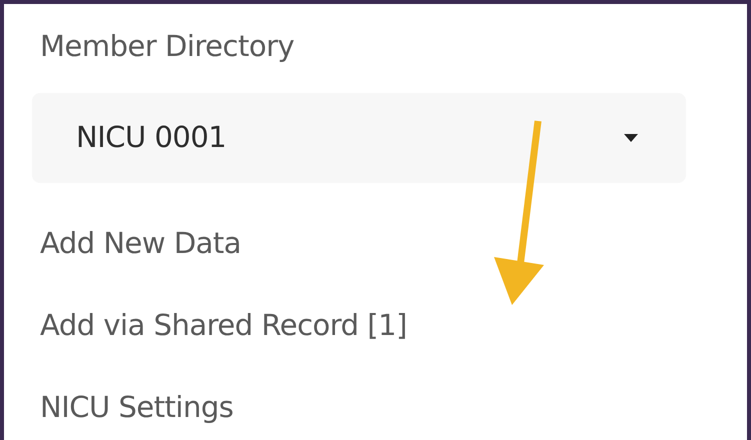  Describe the element at coordinates (141, 243) in the screenshot. I see `menu-link: Add New Data` at that location.